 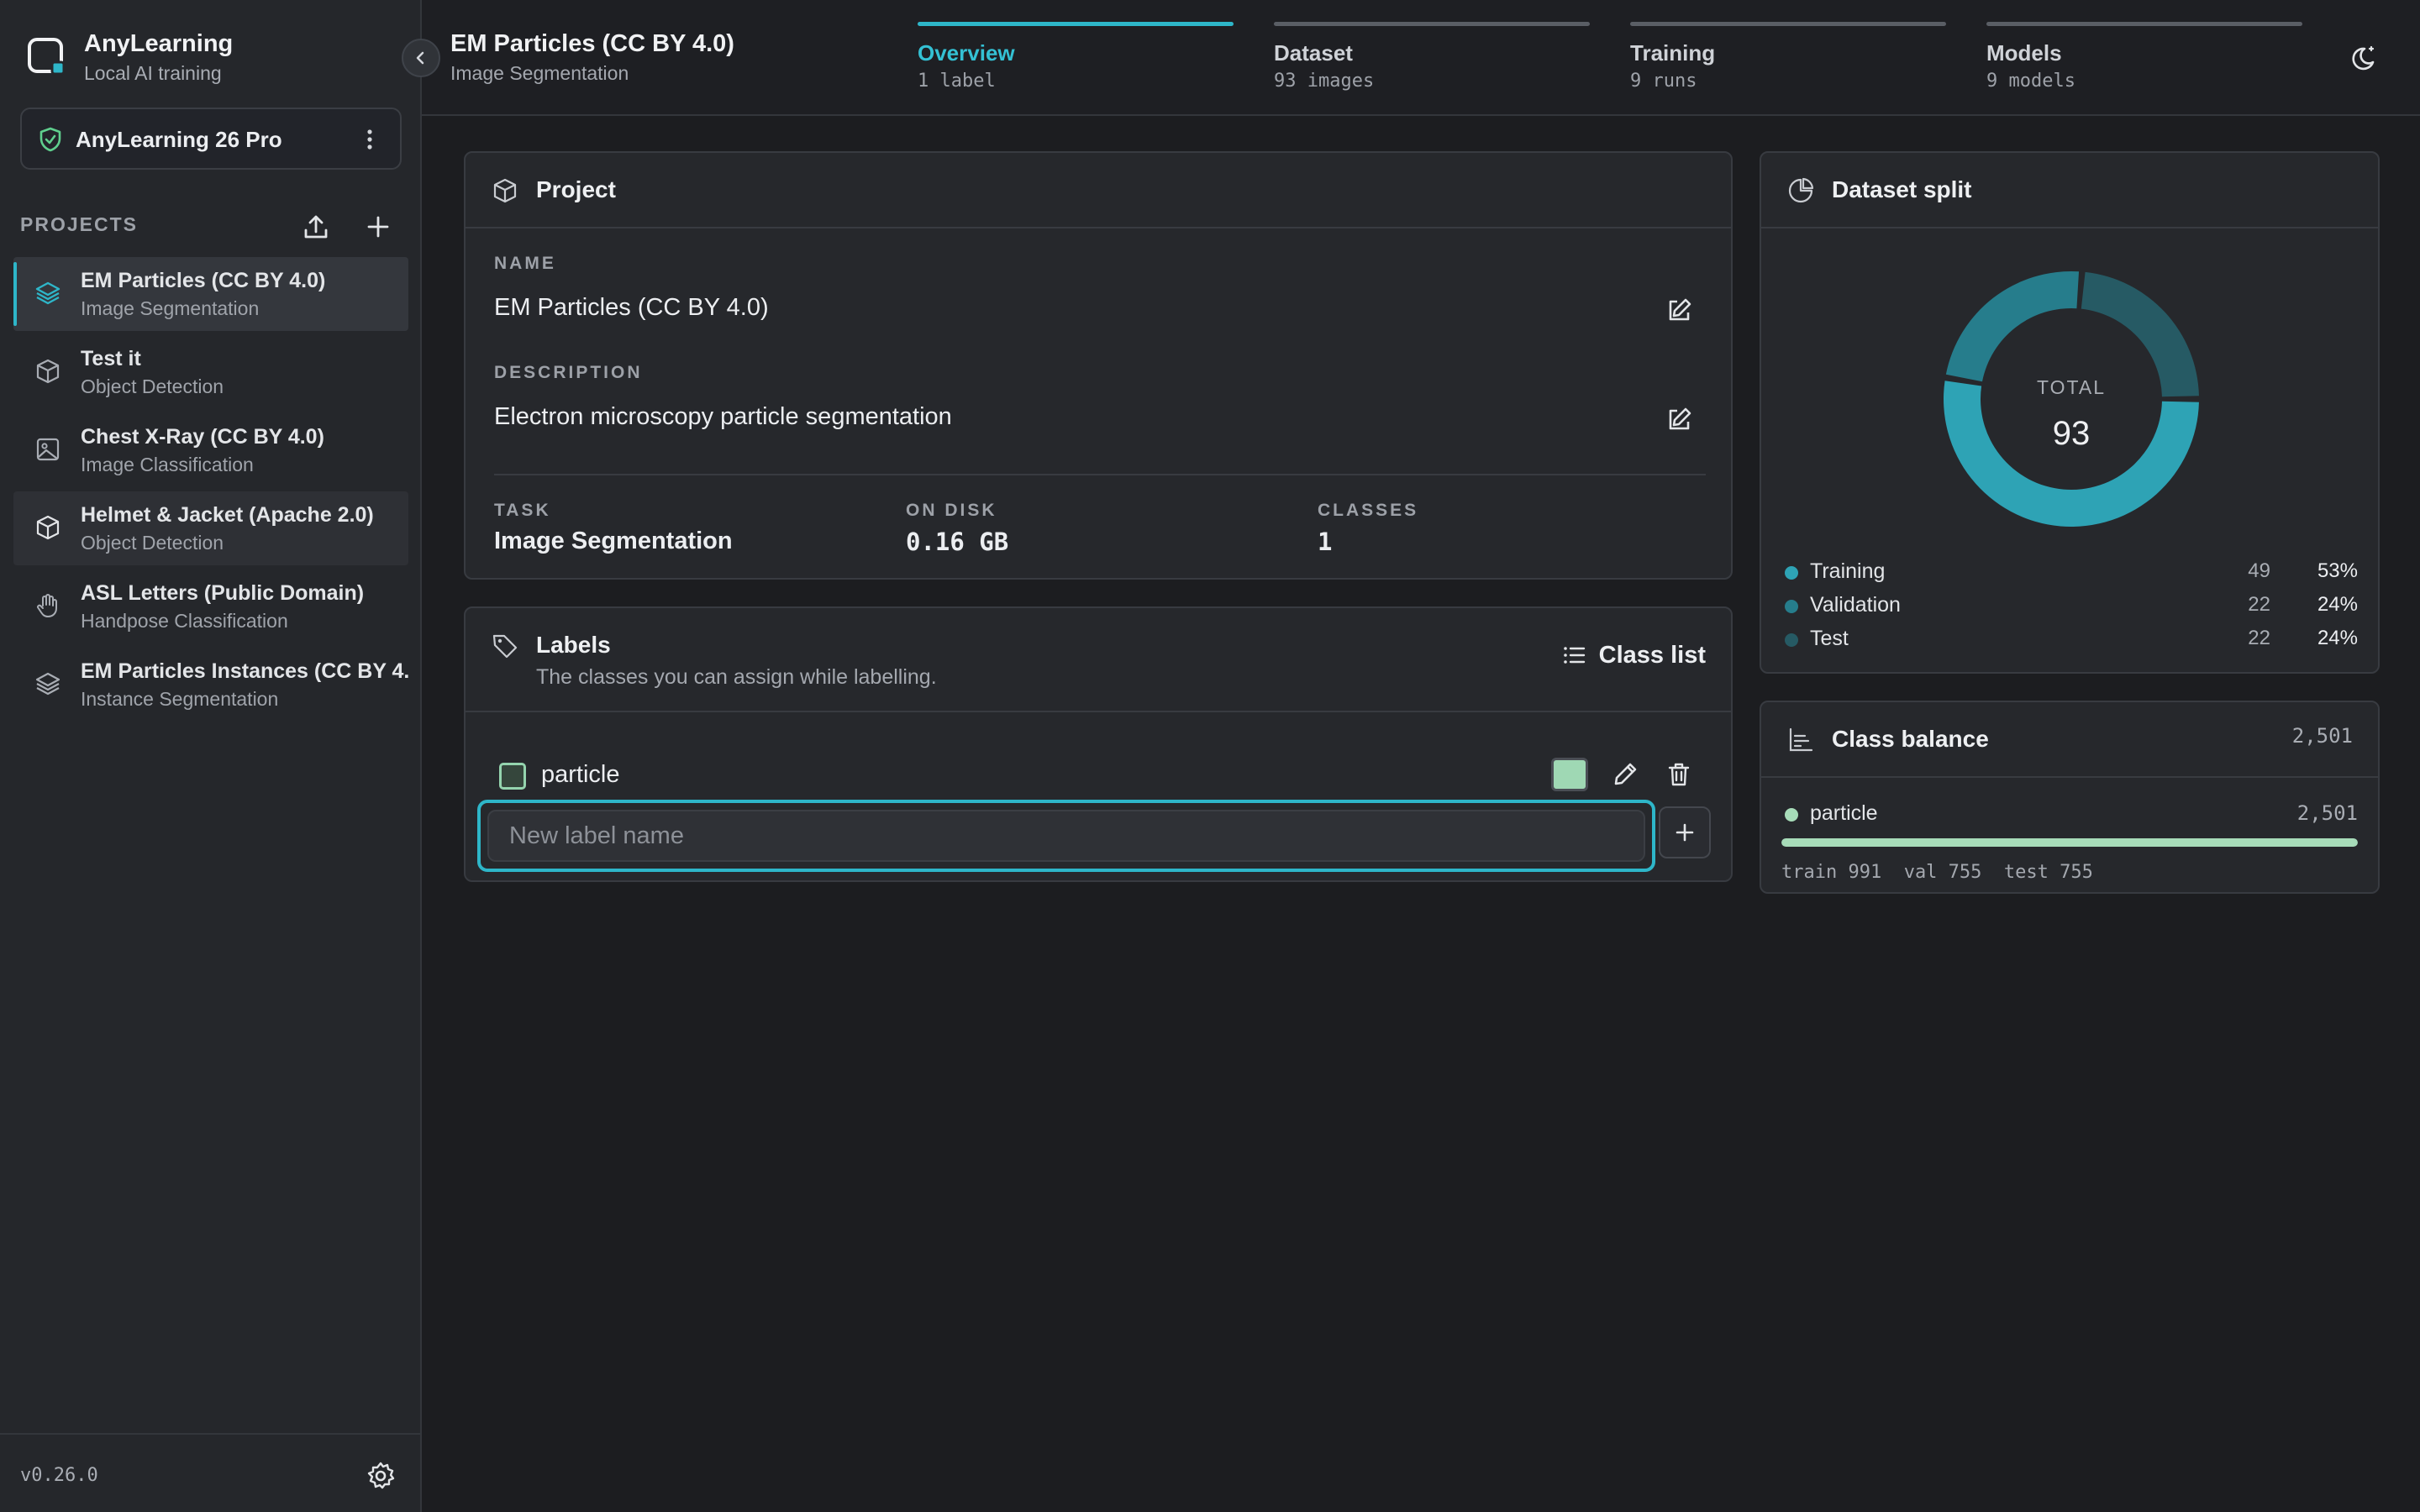 What do you see at coordinates (1574, 655) in the screenshot?
I see `list-icon` at bounding box center [1574, 655].